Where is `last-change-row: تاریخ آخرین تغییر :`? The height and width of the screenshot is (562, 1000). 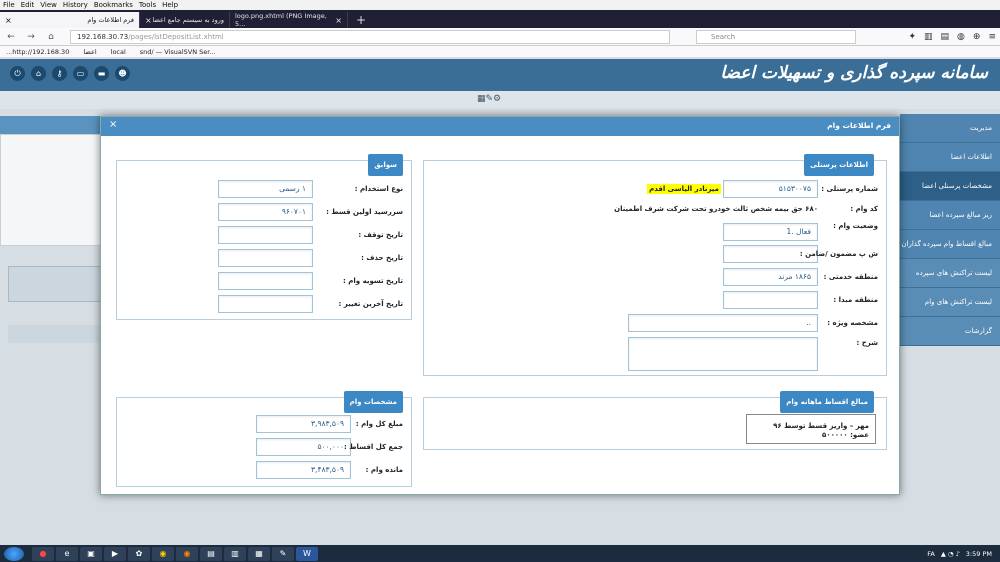 last-change-row: تاریخ آخرین تغییر : is located at coordinates (310, 304).